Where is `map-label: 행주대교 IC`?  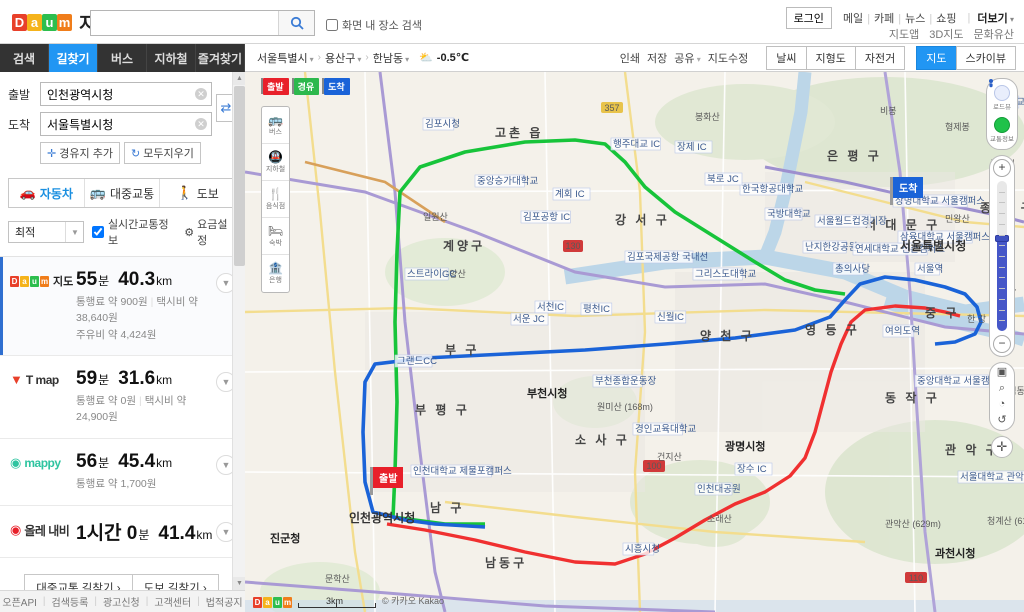
map-label: 행주대교 IC is located at coordinates (636, 144).